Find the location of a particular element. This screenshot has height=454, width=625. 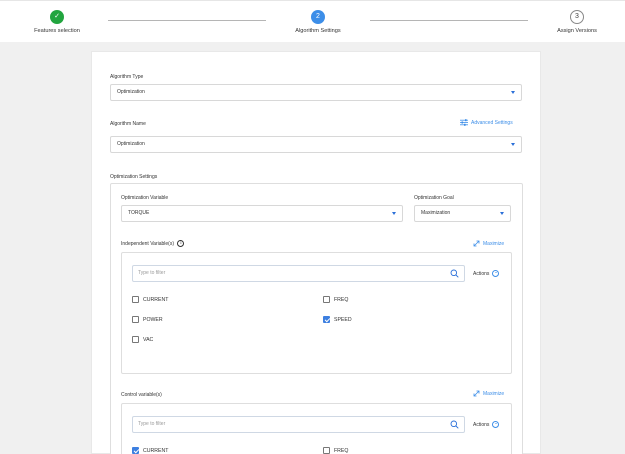

control-variables-box: Type to filter Actions CURRENT FREQ is located at coordinates (316, 428).